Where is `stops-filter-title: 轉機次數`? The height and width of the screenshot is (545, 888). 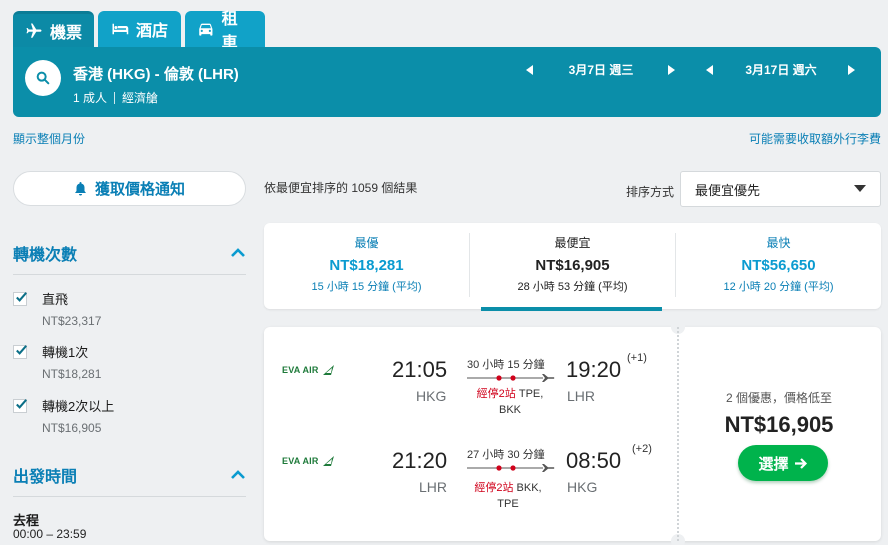 stops-filter-title: 轉機次數 is located at coordinates (45, 255).